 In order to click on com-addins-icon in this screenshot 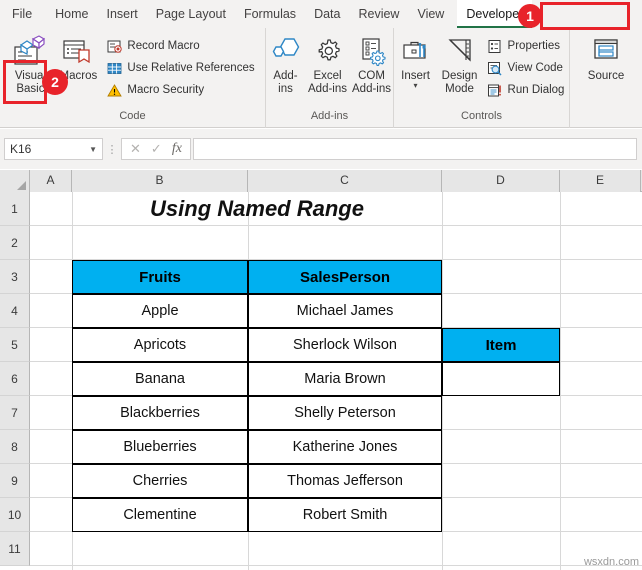, I will do `click(372, 51)`.